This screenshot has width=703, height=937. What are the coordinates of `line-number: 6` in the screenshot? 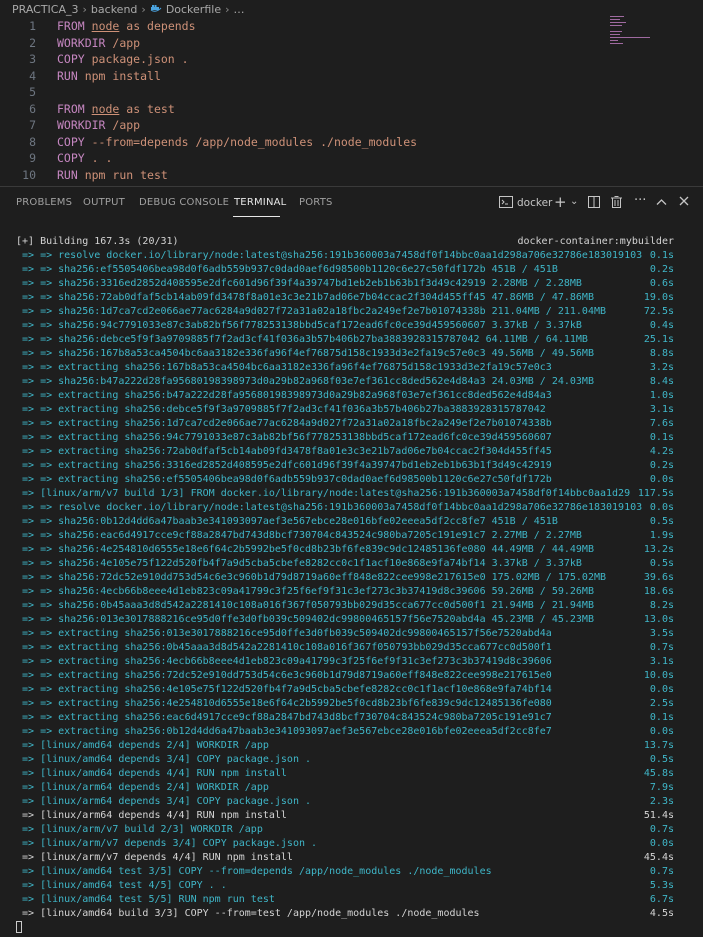 It's located at (32, 108).